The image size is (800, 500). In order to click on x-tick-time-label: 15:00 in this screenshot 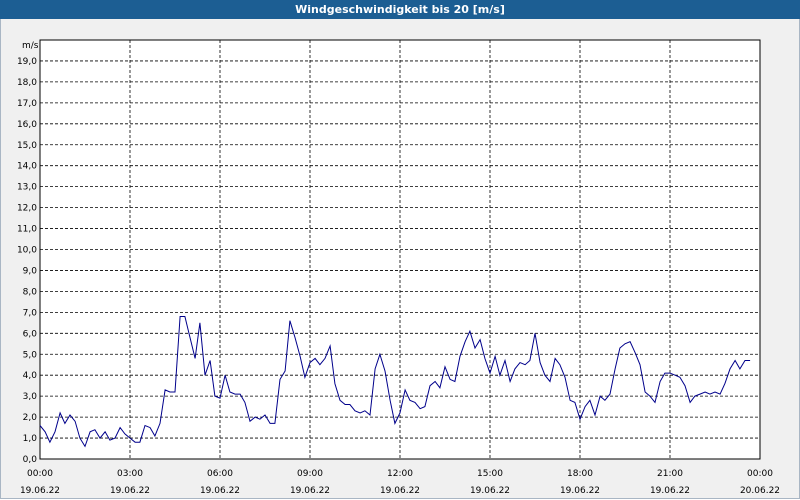, I will do `click(490, 474)`.